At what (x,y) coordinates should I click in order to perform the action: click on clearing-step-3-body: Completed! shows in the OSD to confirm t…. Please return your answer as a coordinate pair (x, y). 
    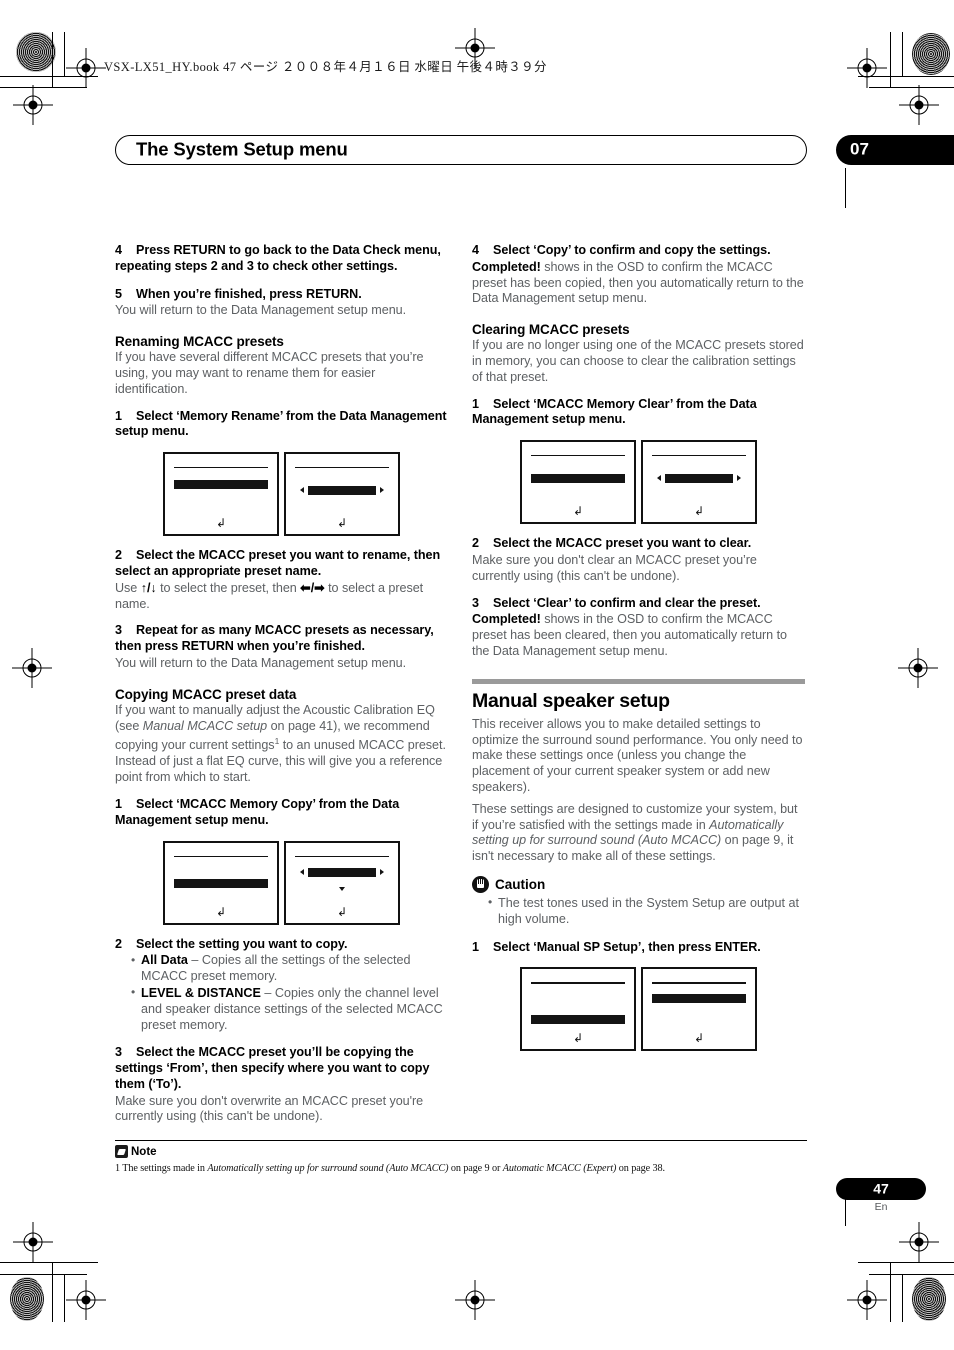
    Looking at the image, I should click on (638, 635).